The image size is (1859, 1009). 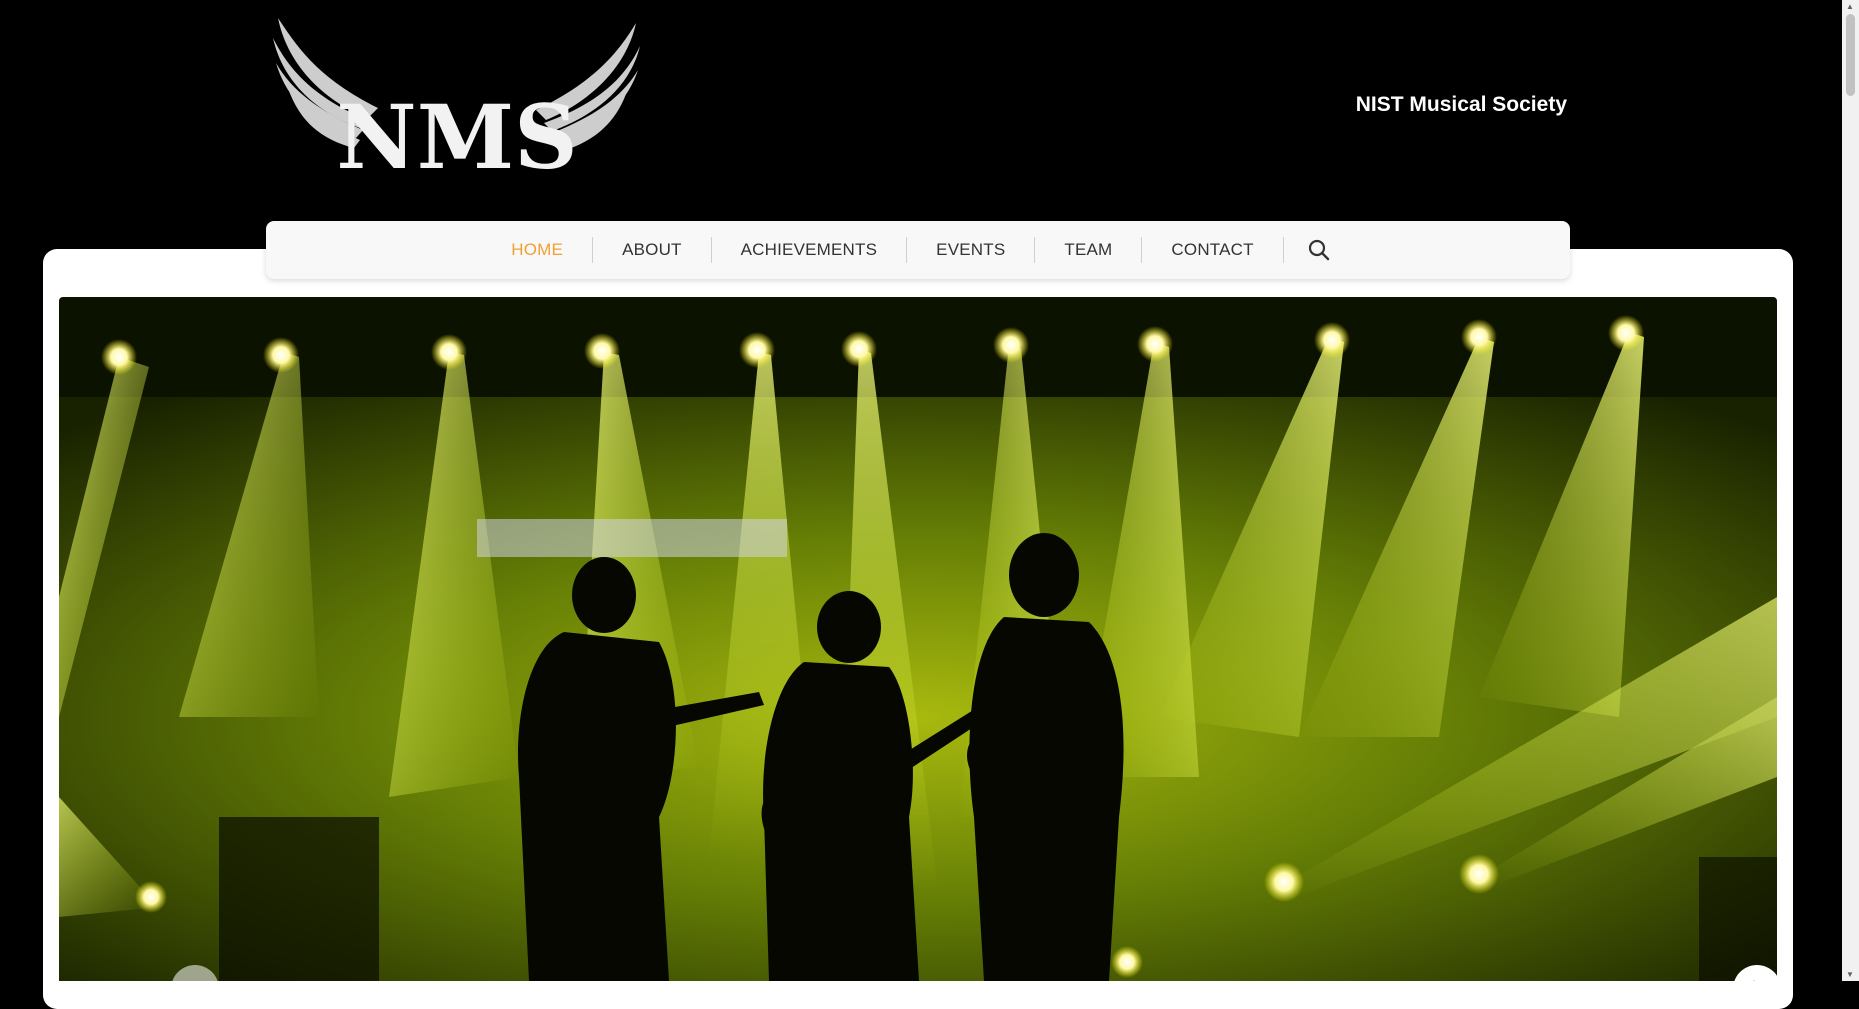 What do you see at coordinates (971, 250) in the screenshot?
I see `nav-events: EVENTS` at bounding box center [971, 250].